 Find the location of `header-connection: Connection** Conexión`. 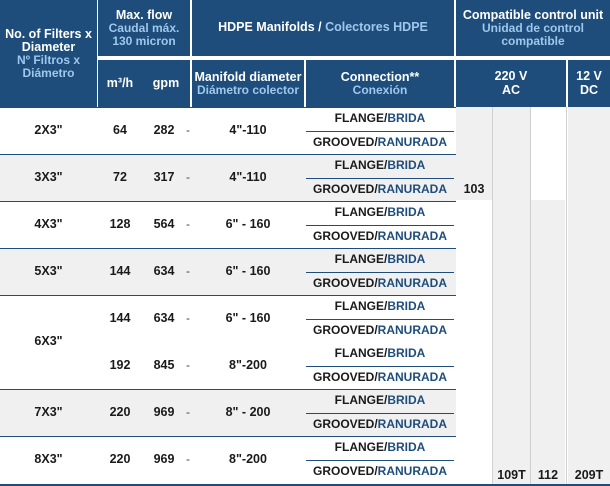

header-connection: Connection** Conexión is located at coordinates (380, 83).